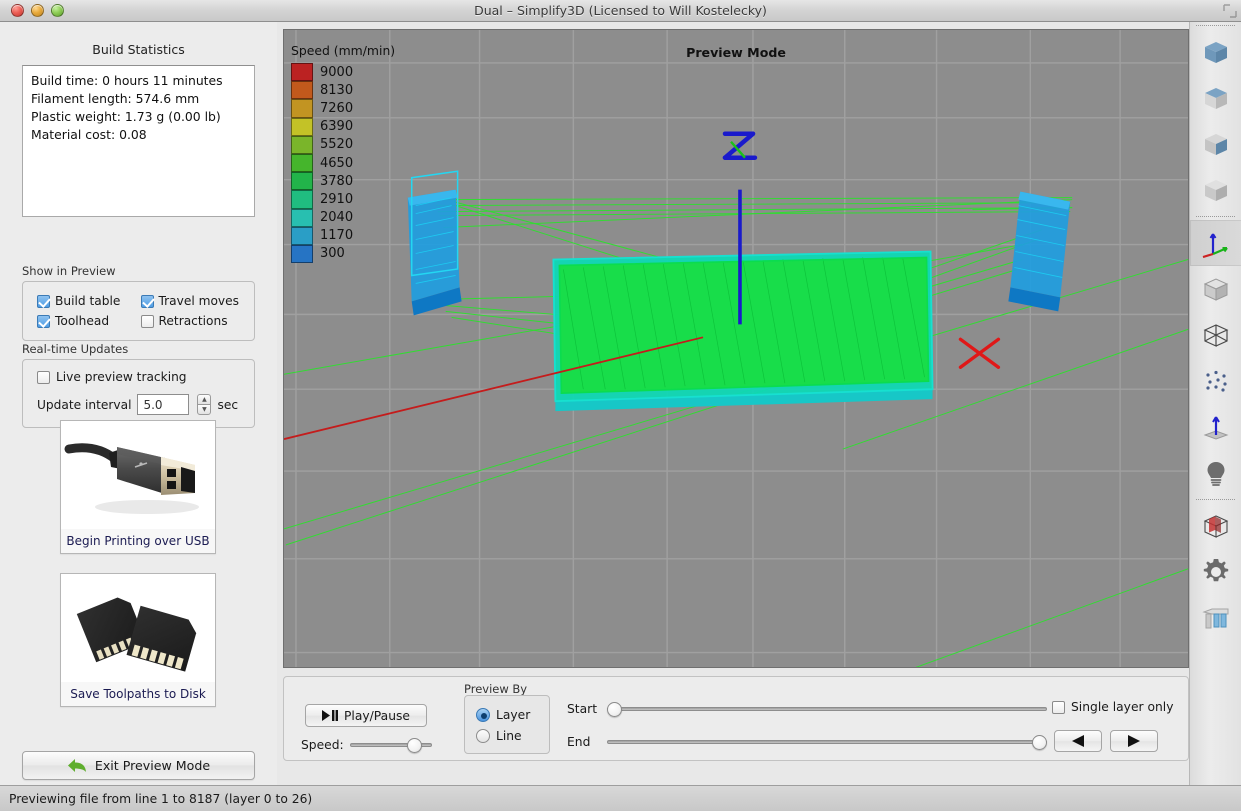 This screenshot has width=1241, height=811. I want to click on radio-line: Line, so click(512, 735).